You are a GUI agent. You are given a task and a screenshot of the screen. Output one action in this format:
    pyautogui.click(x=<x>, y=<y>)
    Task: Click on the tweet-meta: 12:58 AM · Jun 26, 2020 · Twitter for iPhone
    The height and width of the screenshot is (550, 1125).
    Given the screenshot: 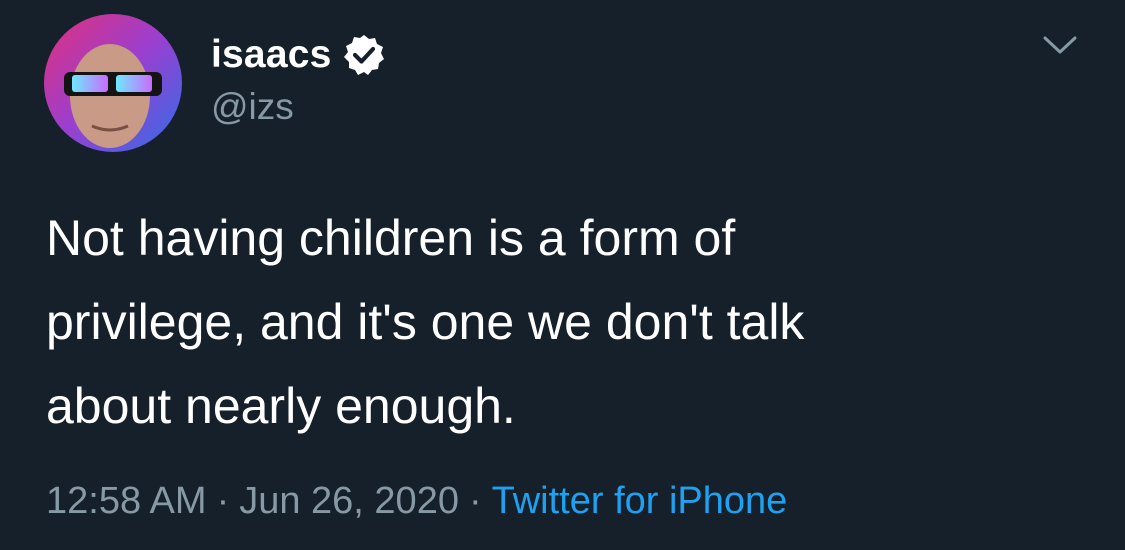 What is the action you would take?
    pyautogui.click(x=416, y=501)
    